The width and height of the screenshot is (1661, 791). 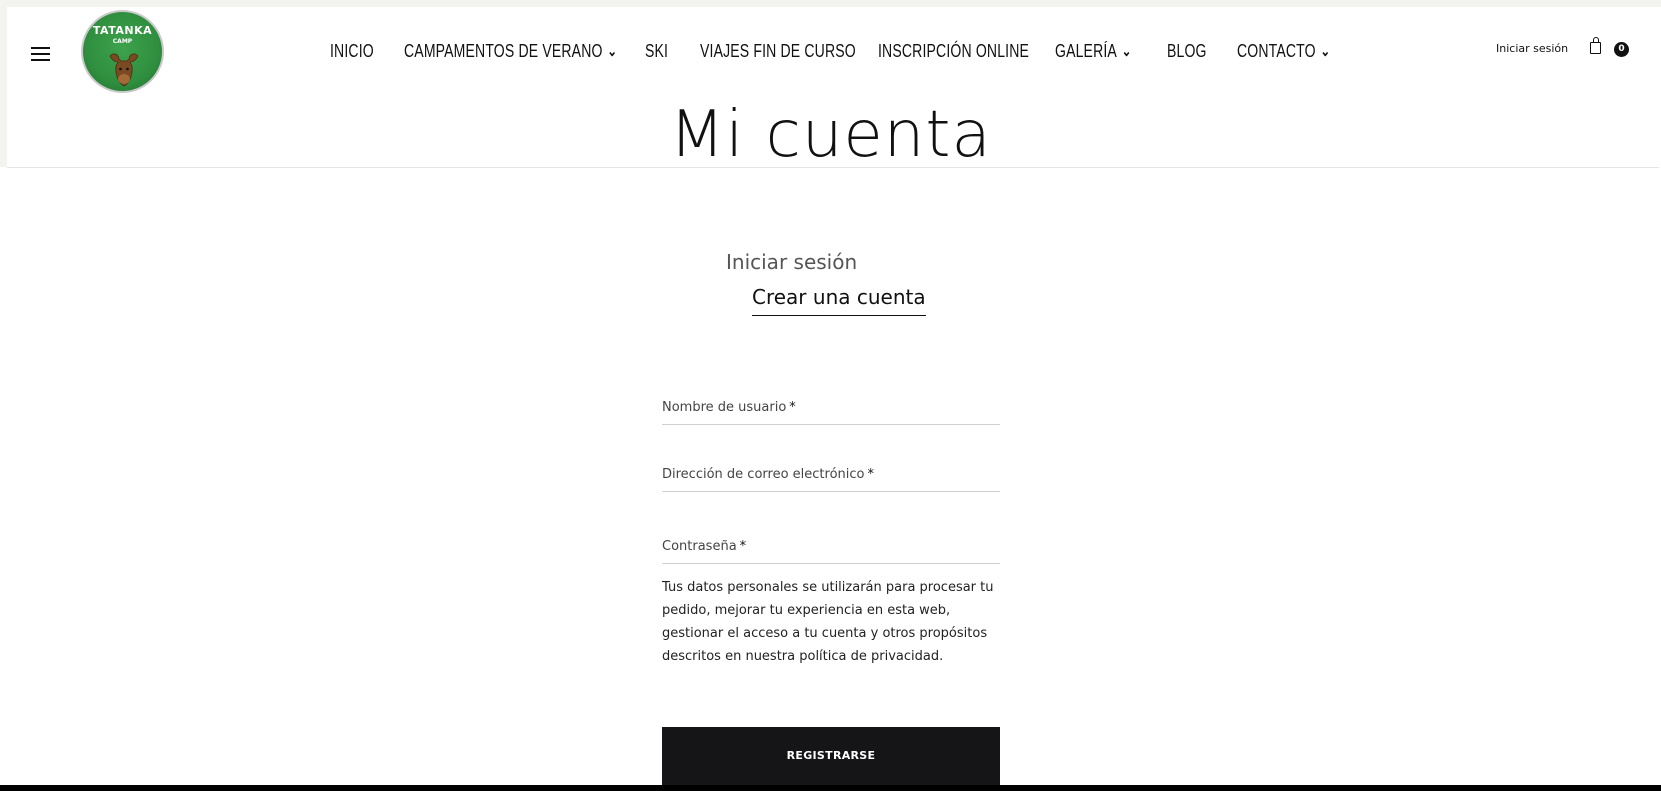 I want to click on tab-register: Crear una cuenta, so click(x=839, y=300).